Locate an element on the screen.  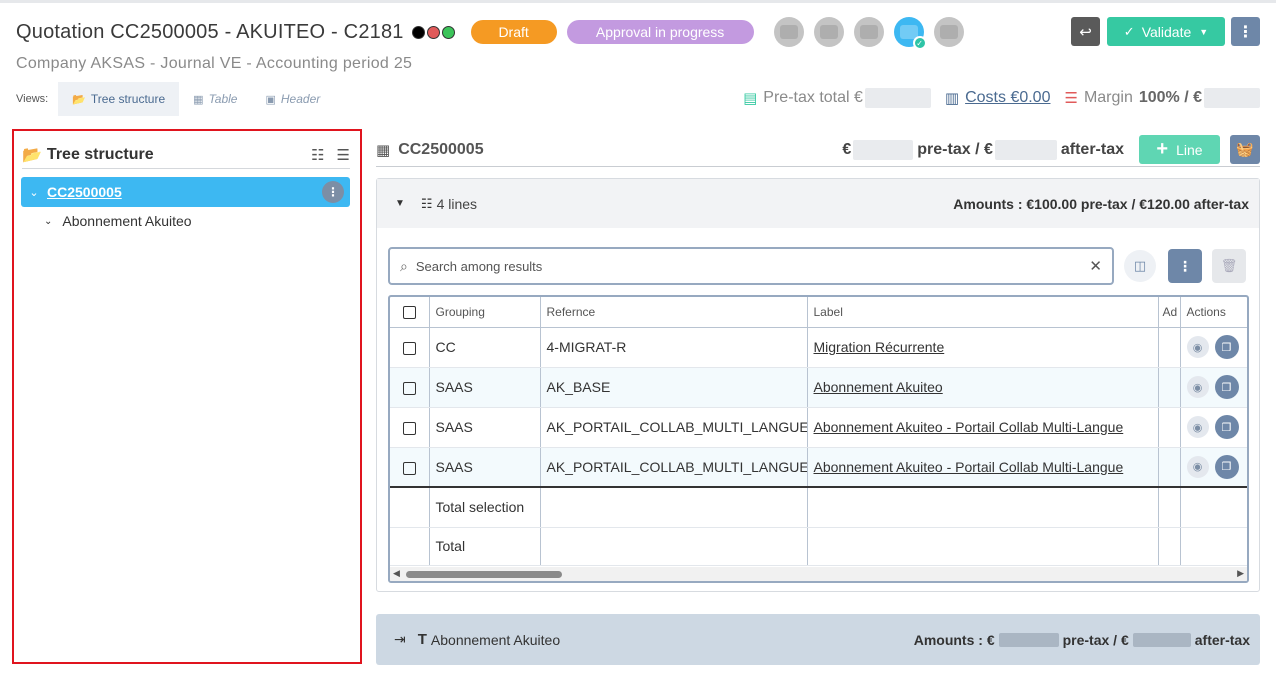
search-row: ⌕ ✕ ◫ ⋮ 🗑 is located at coordinates (817, 266).